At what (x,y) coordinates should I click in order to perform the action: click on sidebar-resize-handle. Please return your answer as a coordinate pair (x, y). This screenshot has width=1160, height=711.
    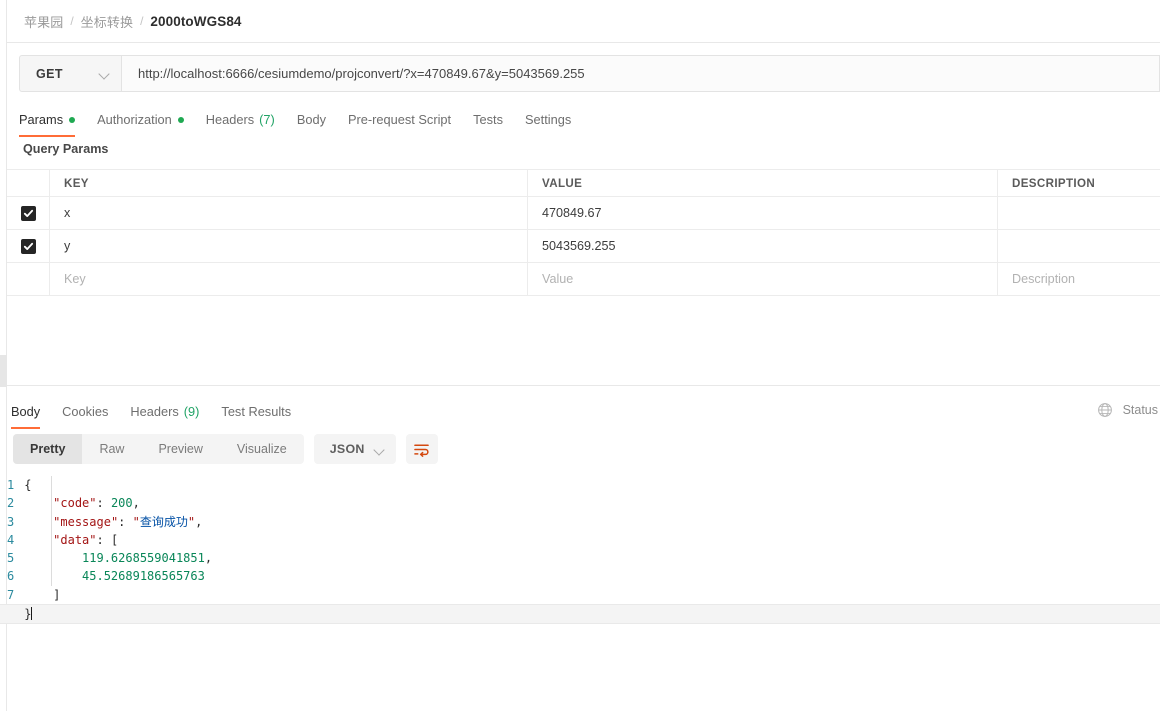
    Looking at the image, I should click on (3, 371).